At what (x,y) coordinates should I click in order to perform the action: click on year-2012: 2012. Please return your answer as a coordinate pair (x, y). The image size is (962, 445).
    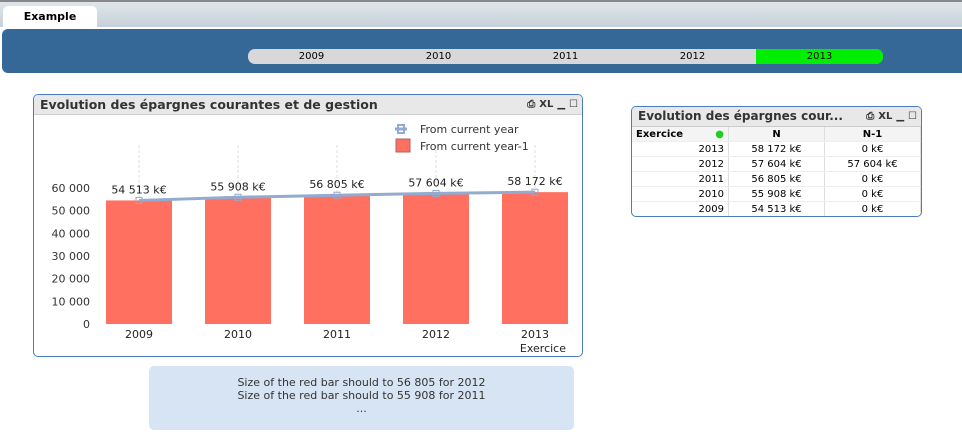
    Looking at the image, I should click on (692, 56).